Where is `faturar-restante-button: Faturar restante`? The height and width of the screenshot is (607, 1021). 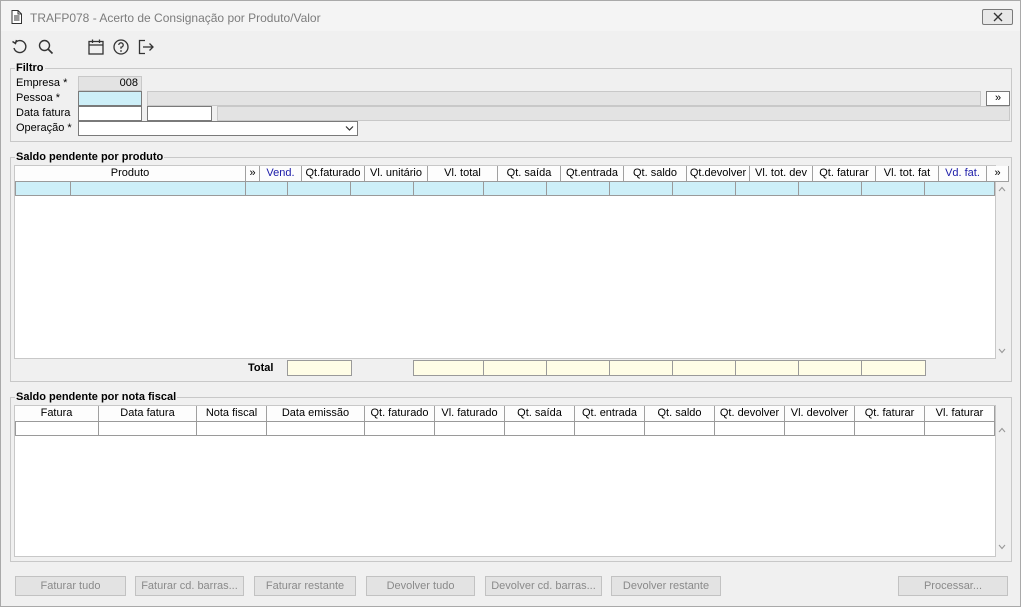
faturar-restante-button: Faturar restante is located at coordinates (305, 586).